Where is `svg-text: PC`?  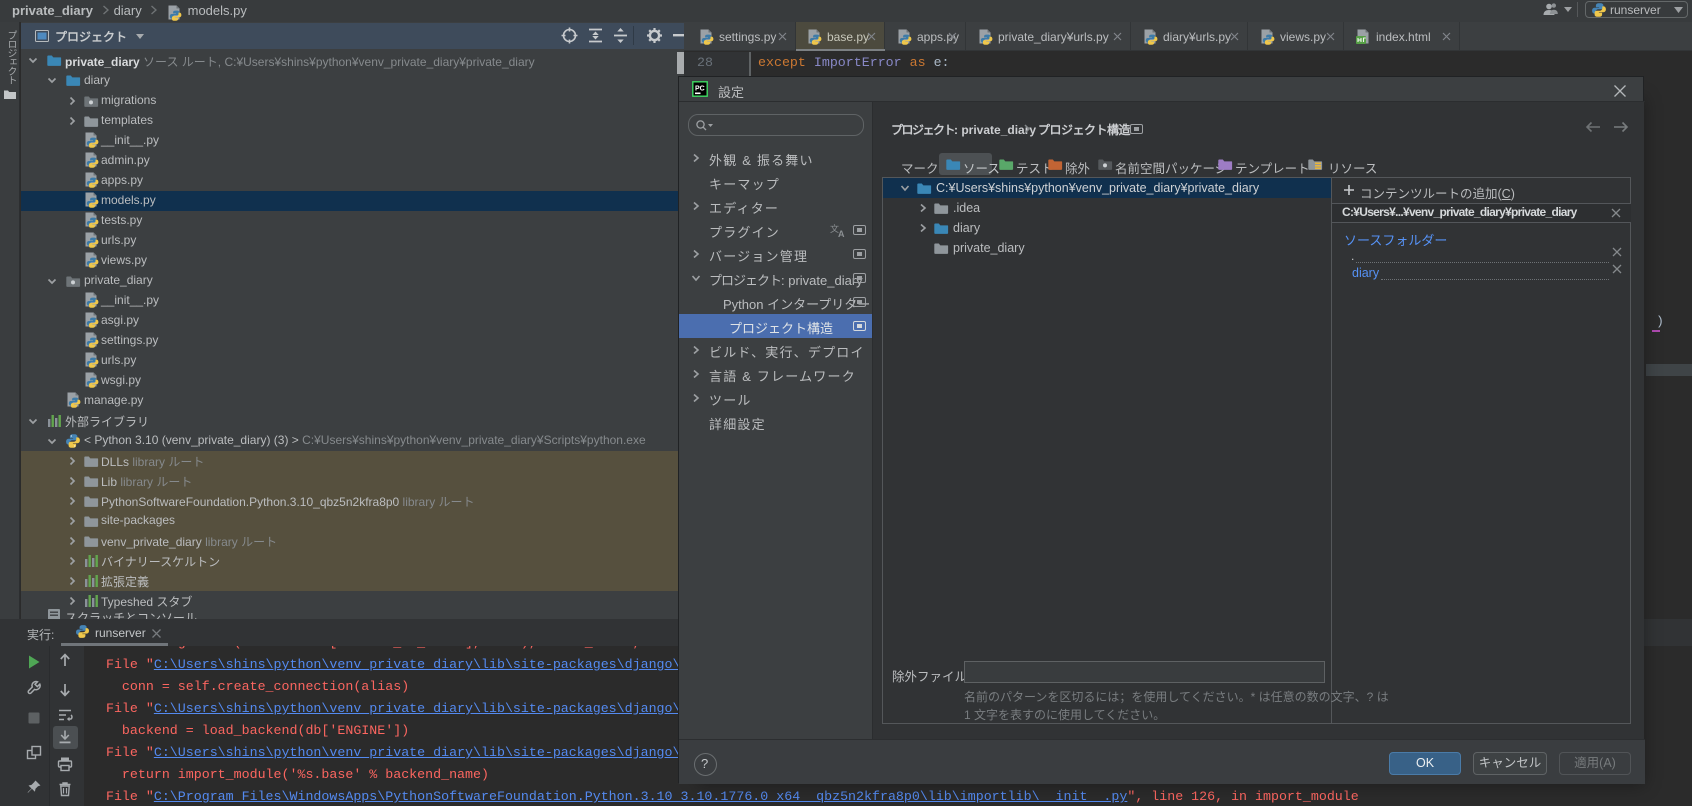 svg-text: PC is located at coordinates (700, 89).